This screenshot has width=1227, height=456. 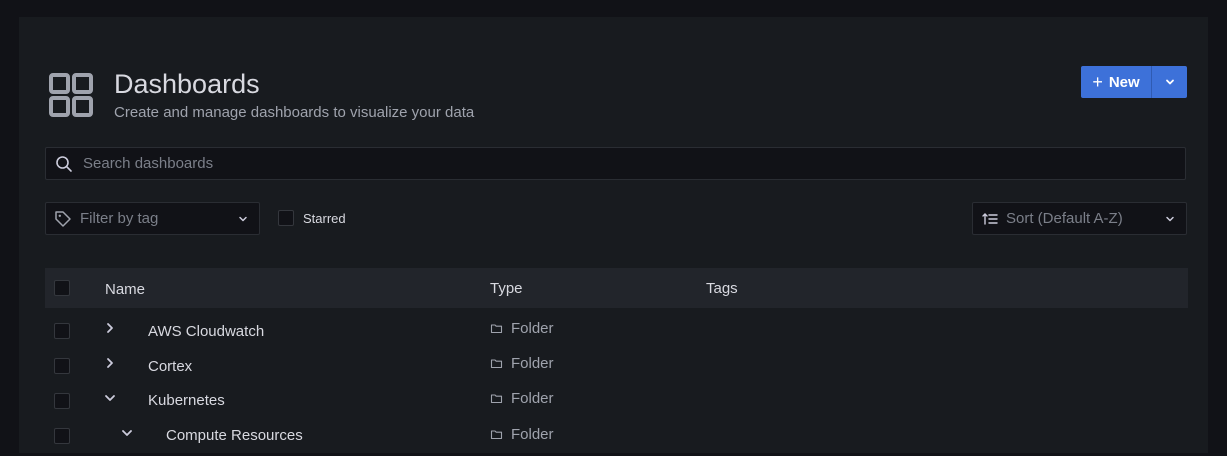 I want to click on new-button-group: + New, so click(x=1134, y=82).